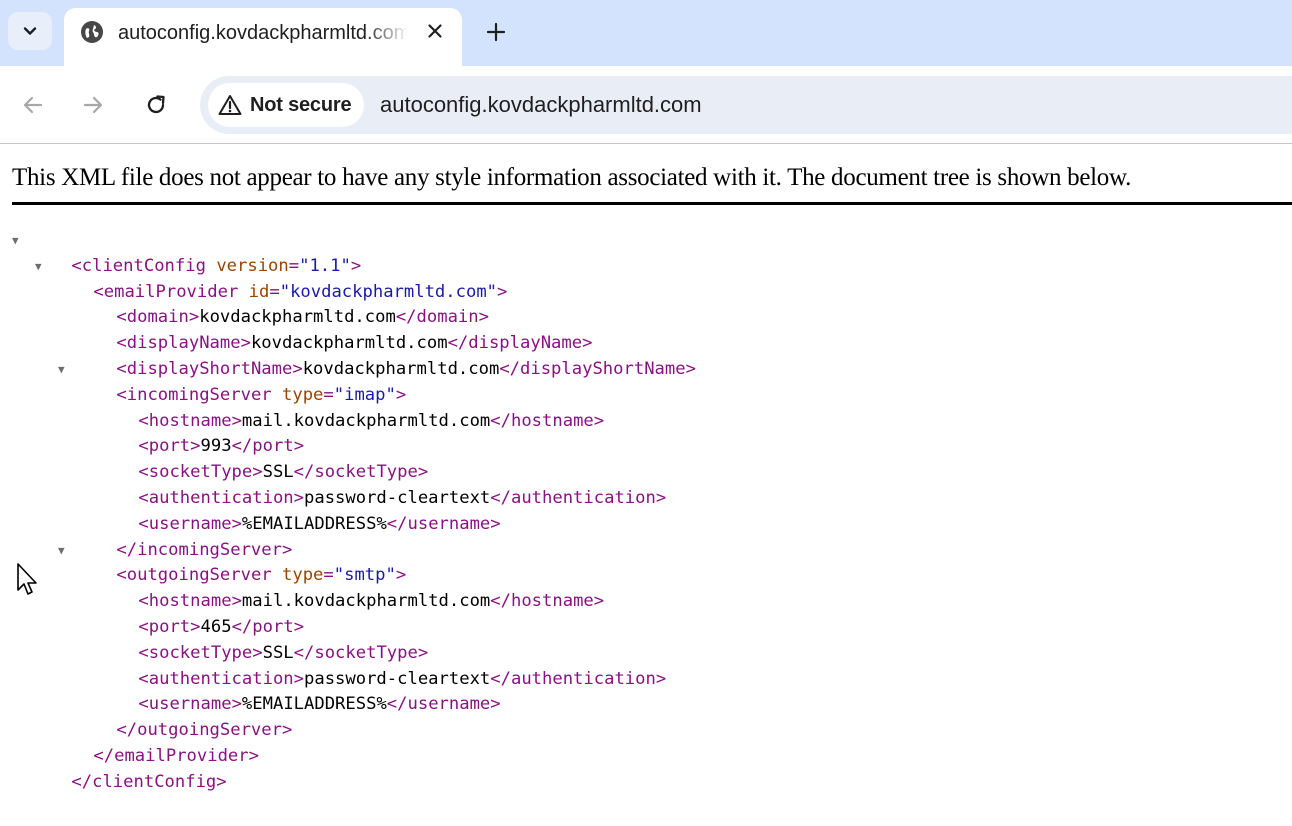  I want to click on active-tab: autoconfig.kovdackpharmltd.com, so click(263, 37).